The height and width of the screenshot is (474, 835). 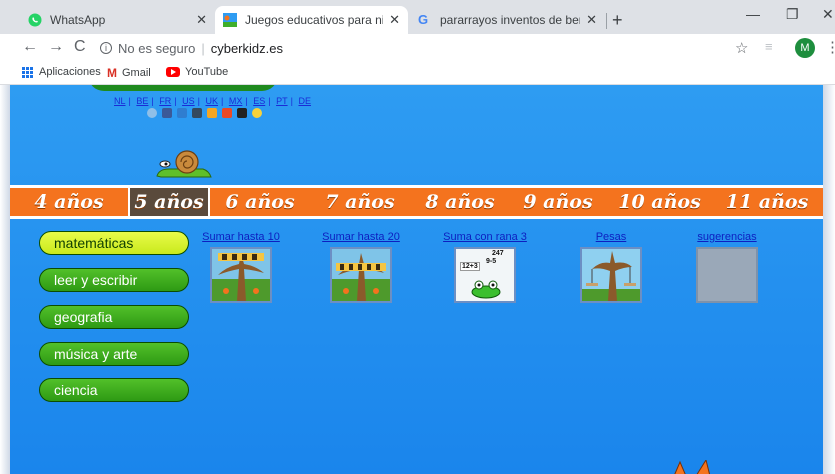 I want to click on restore-icon: ❐, so click(x=792, y=14).